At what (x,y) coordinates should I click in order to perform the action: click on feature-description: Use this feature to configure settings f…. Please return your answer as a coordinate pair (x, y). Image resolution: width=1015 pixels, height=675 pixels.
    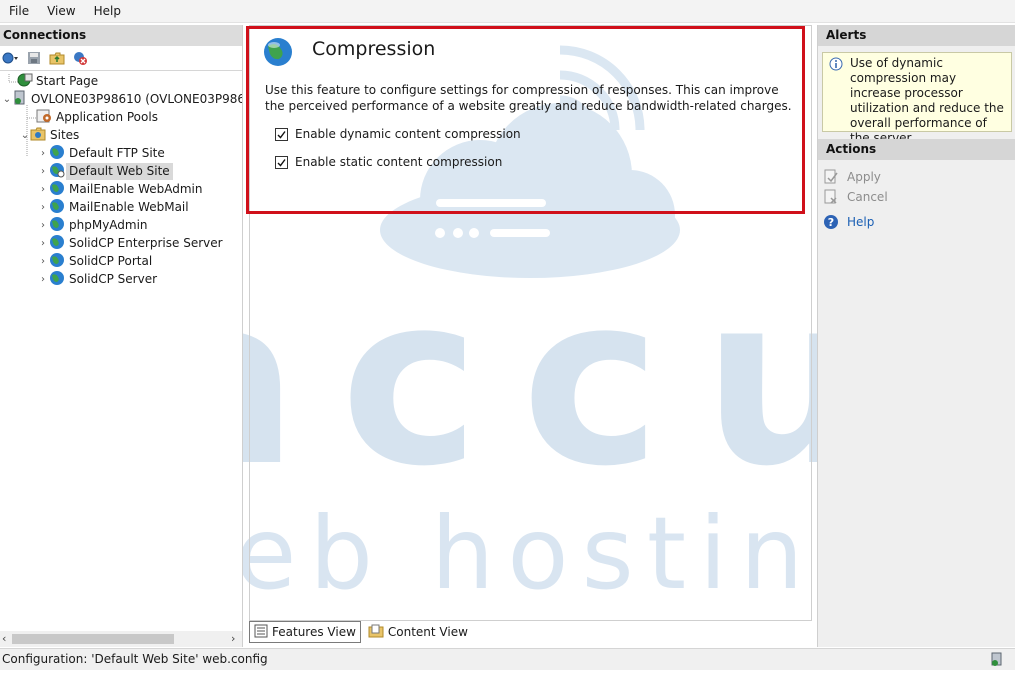
    Looking at the image, I should click on (528, 98).